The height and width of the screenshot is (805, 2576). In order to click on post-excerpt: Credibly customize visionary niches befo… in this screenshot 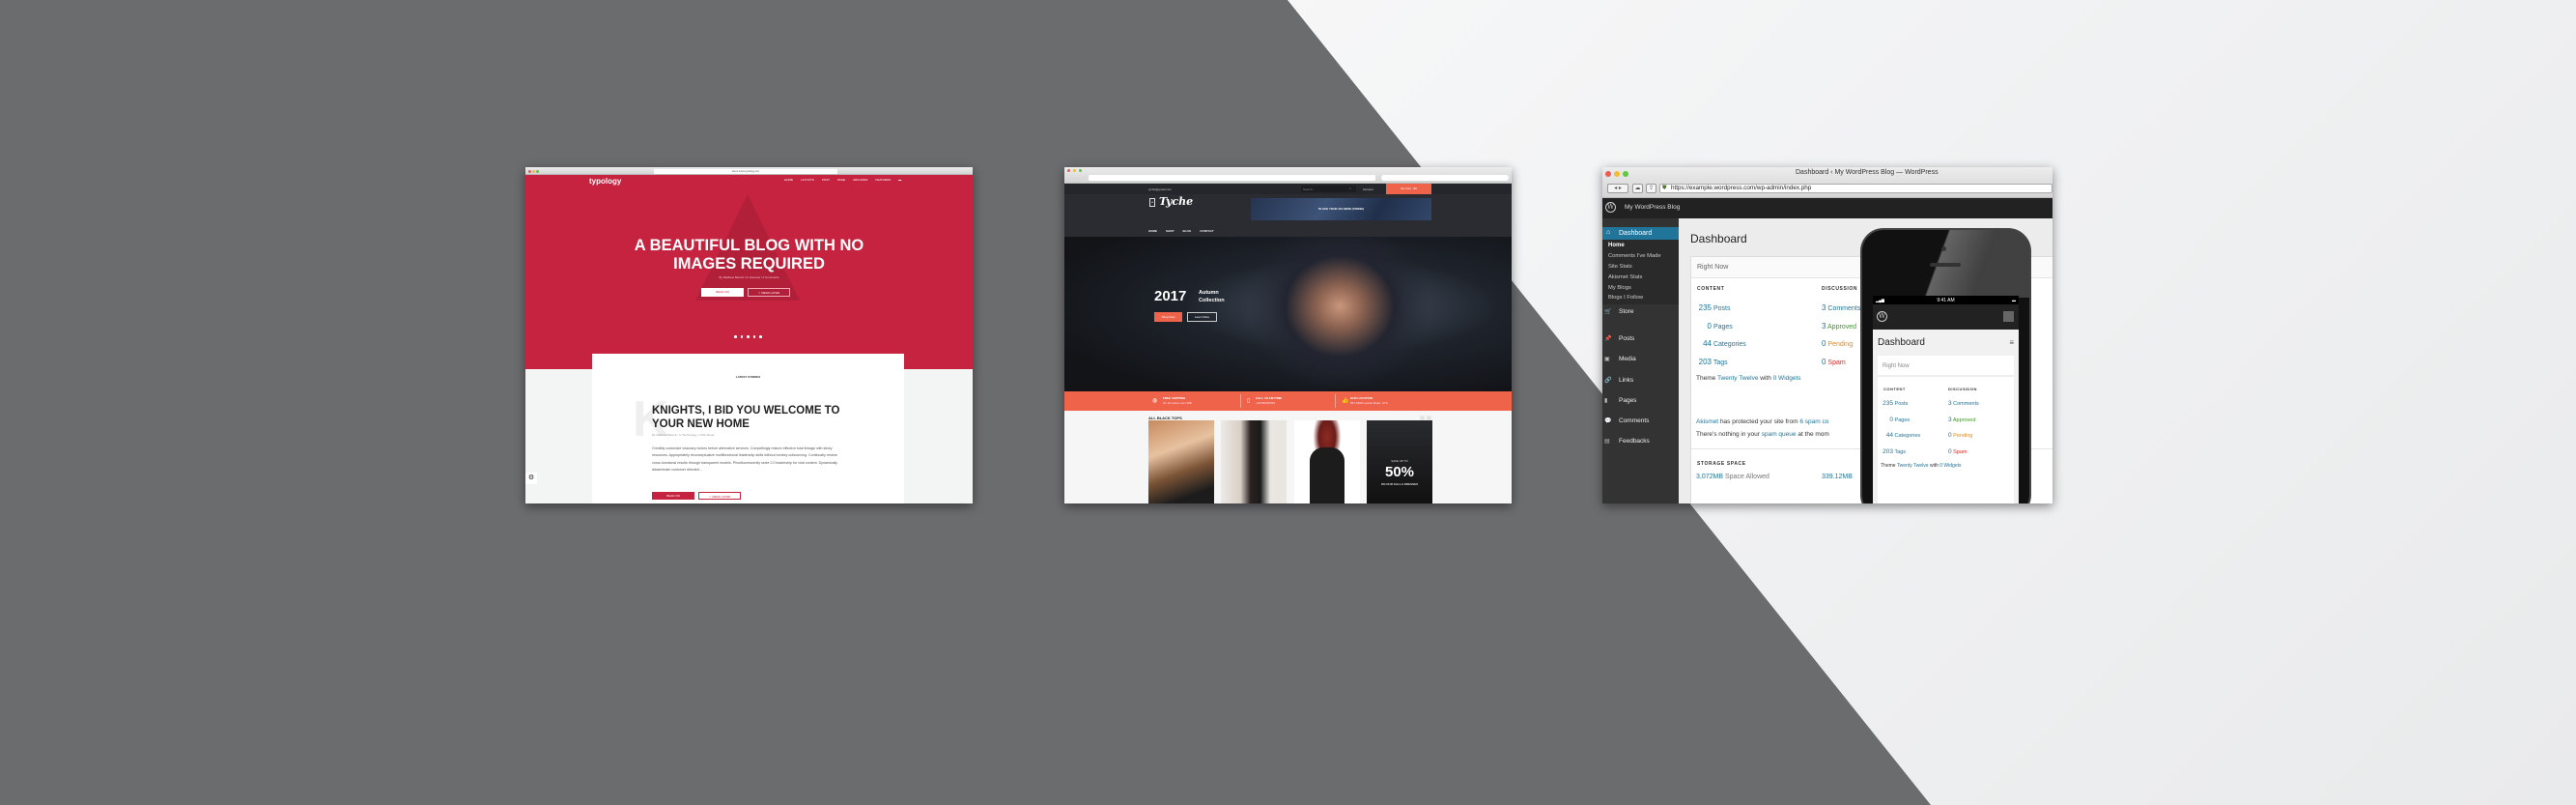, I will do `click(744, 459)`.